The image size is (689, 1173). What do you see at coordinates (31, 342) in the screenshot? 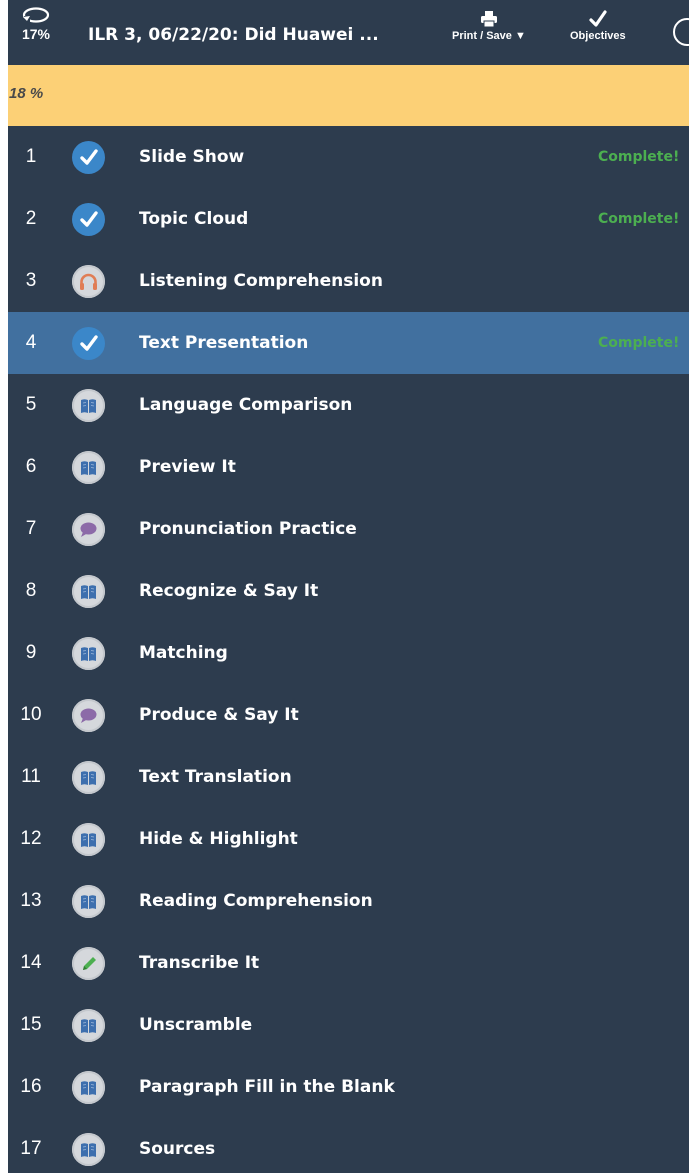
I see `activity-number: 4` at bounding box center [31, 342].